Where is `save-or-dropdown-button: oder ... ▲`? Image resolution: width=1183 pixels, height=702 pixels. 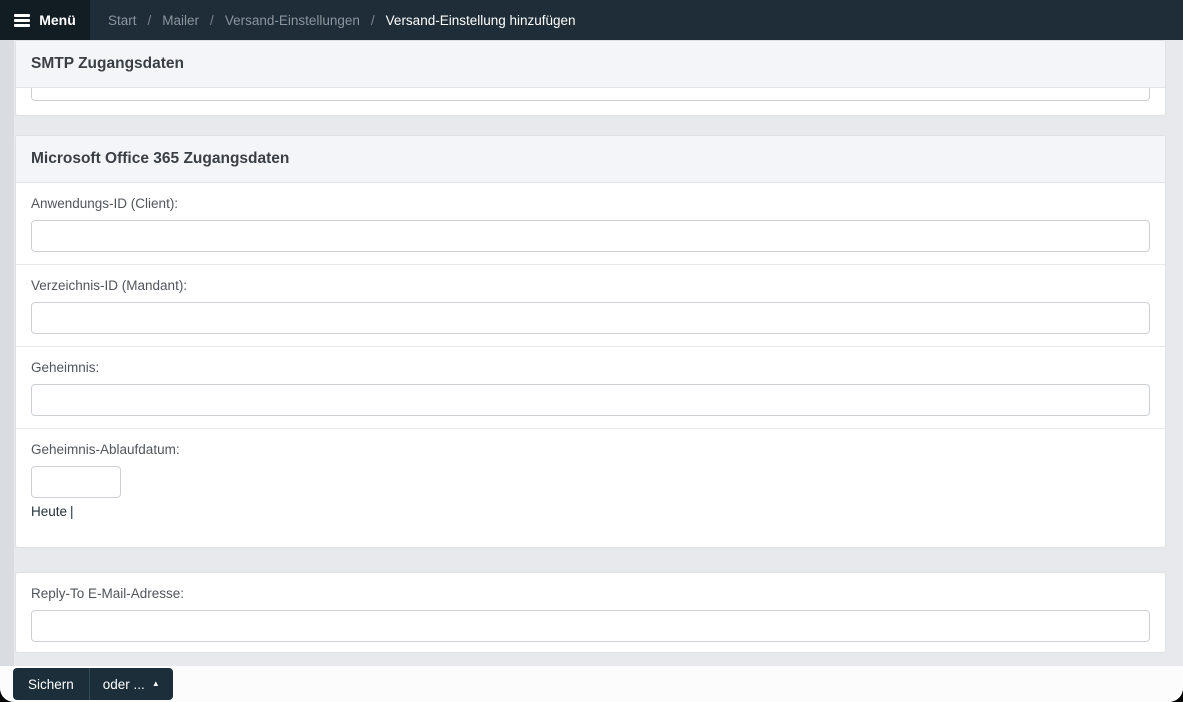 save-or-dropdown-button: oder ... ▲ is located at coordinates (130, 684).